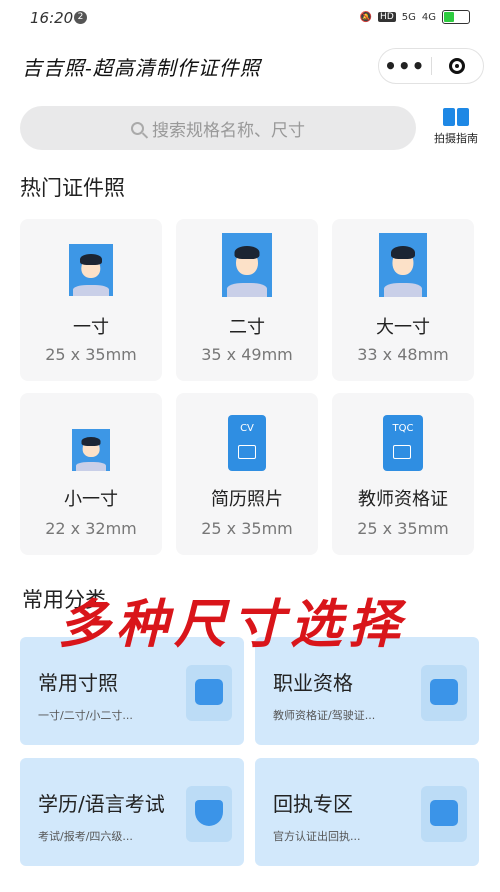 The image size is (500, 892). Describe the element at coordinates (232, 624) in the screenshot. I see `promo-overlay-text: 多种尺寸选择` at that location.